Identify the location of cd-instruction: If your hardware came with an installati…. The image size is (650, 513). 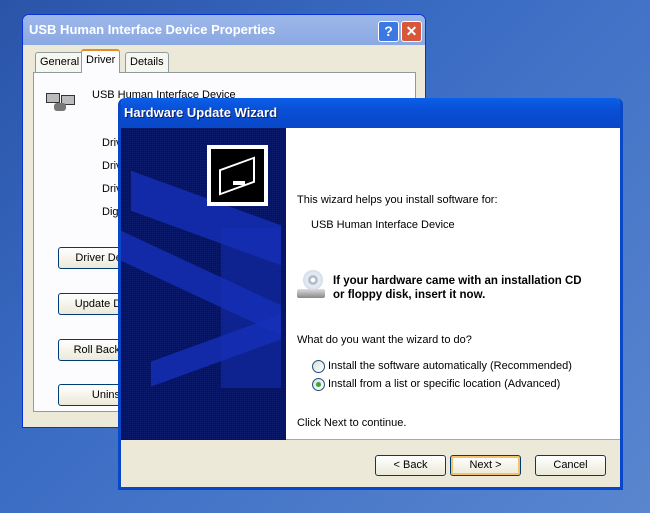
(457, 288).